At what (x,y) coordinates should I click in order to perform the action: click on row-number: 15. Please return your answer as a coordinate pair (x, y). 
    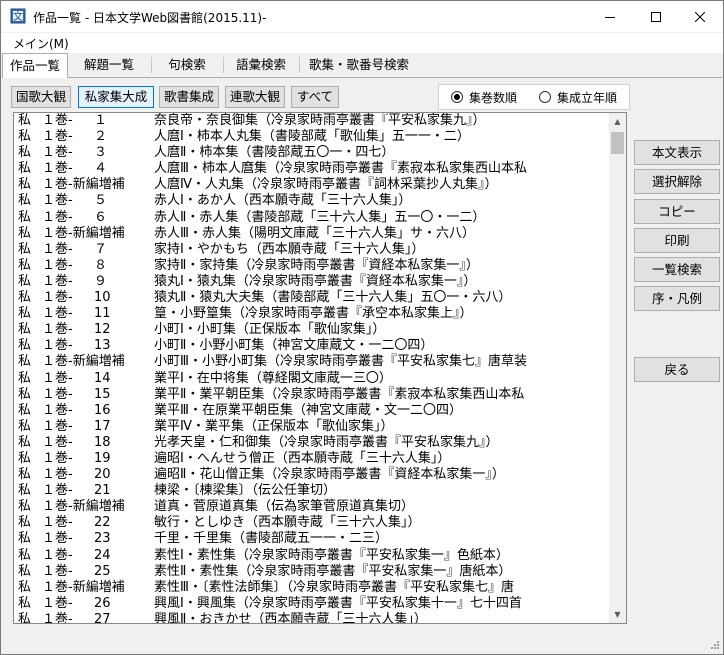
    Looking at the image, I should click on (102, 394).